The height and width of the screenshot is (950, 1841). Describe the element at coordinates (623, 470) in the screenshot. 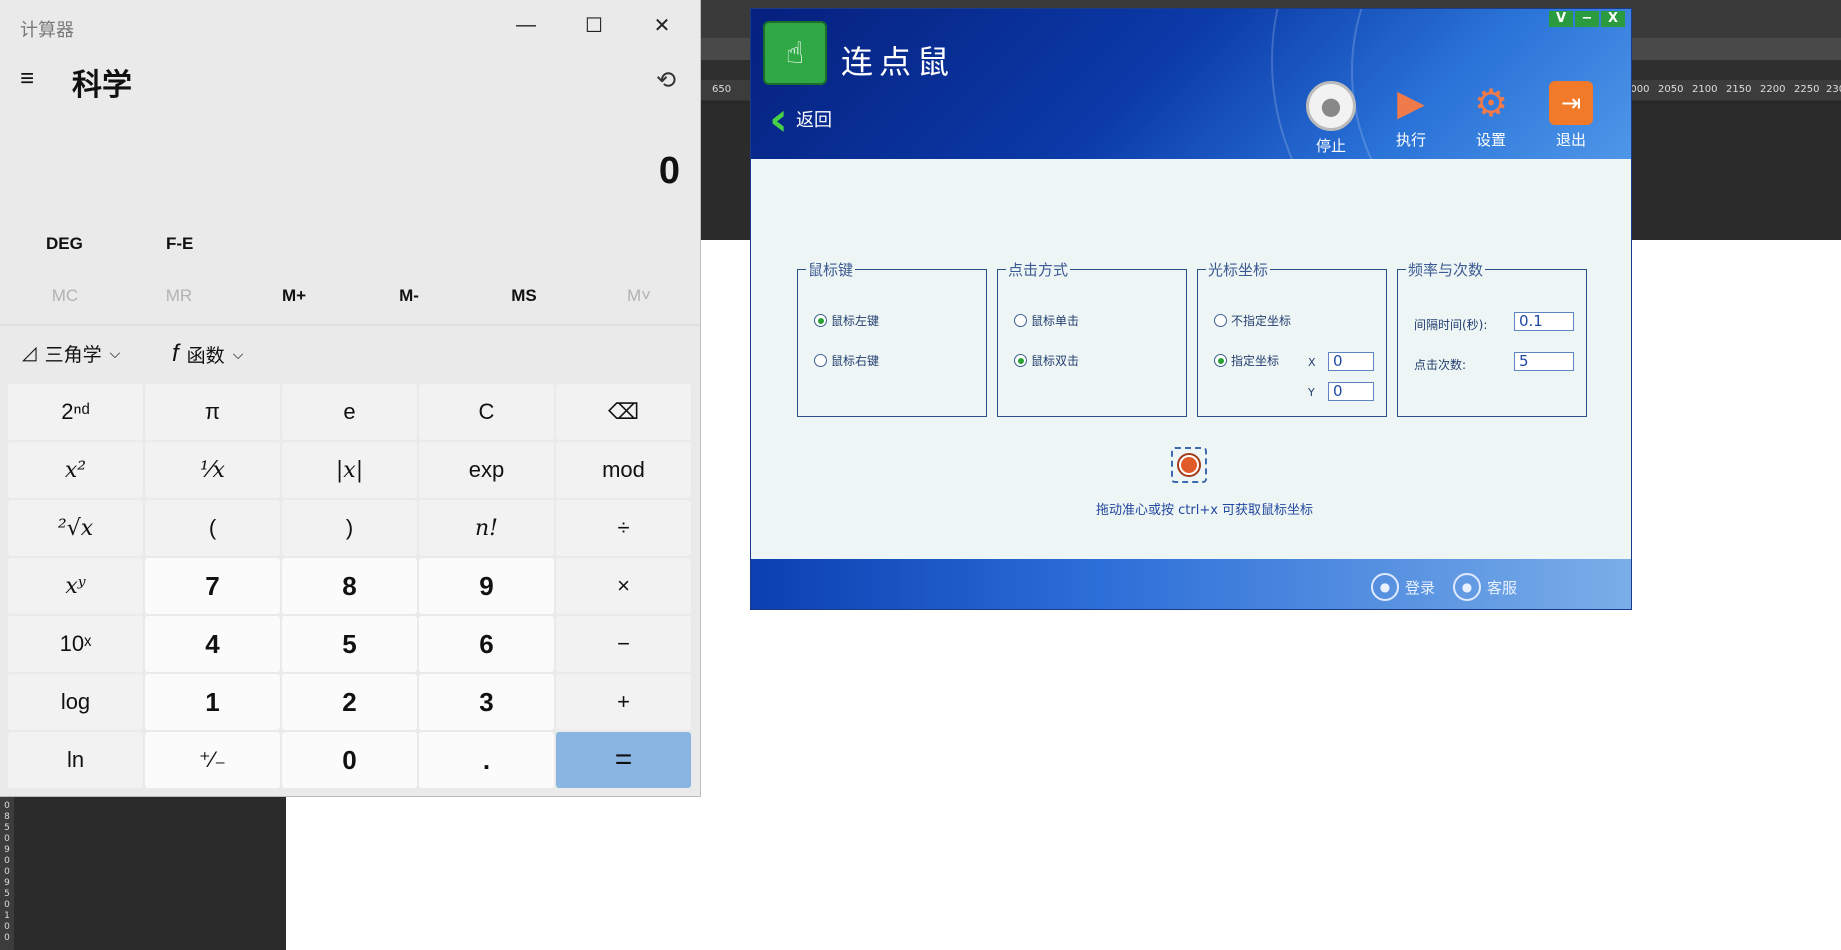

I see `mod-key: mod` at that location.